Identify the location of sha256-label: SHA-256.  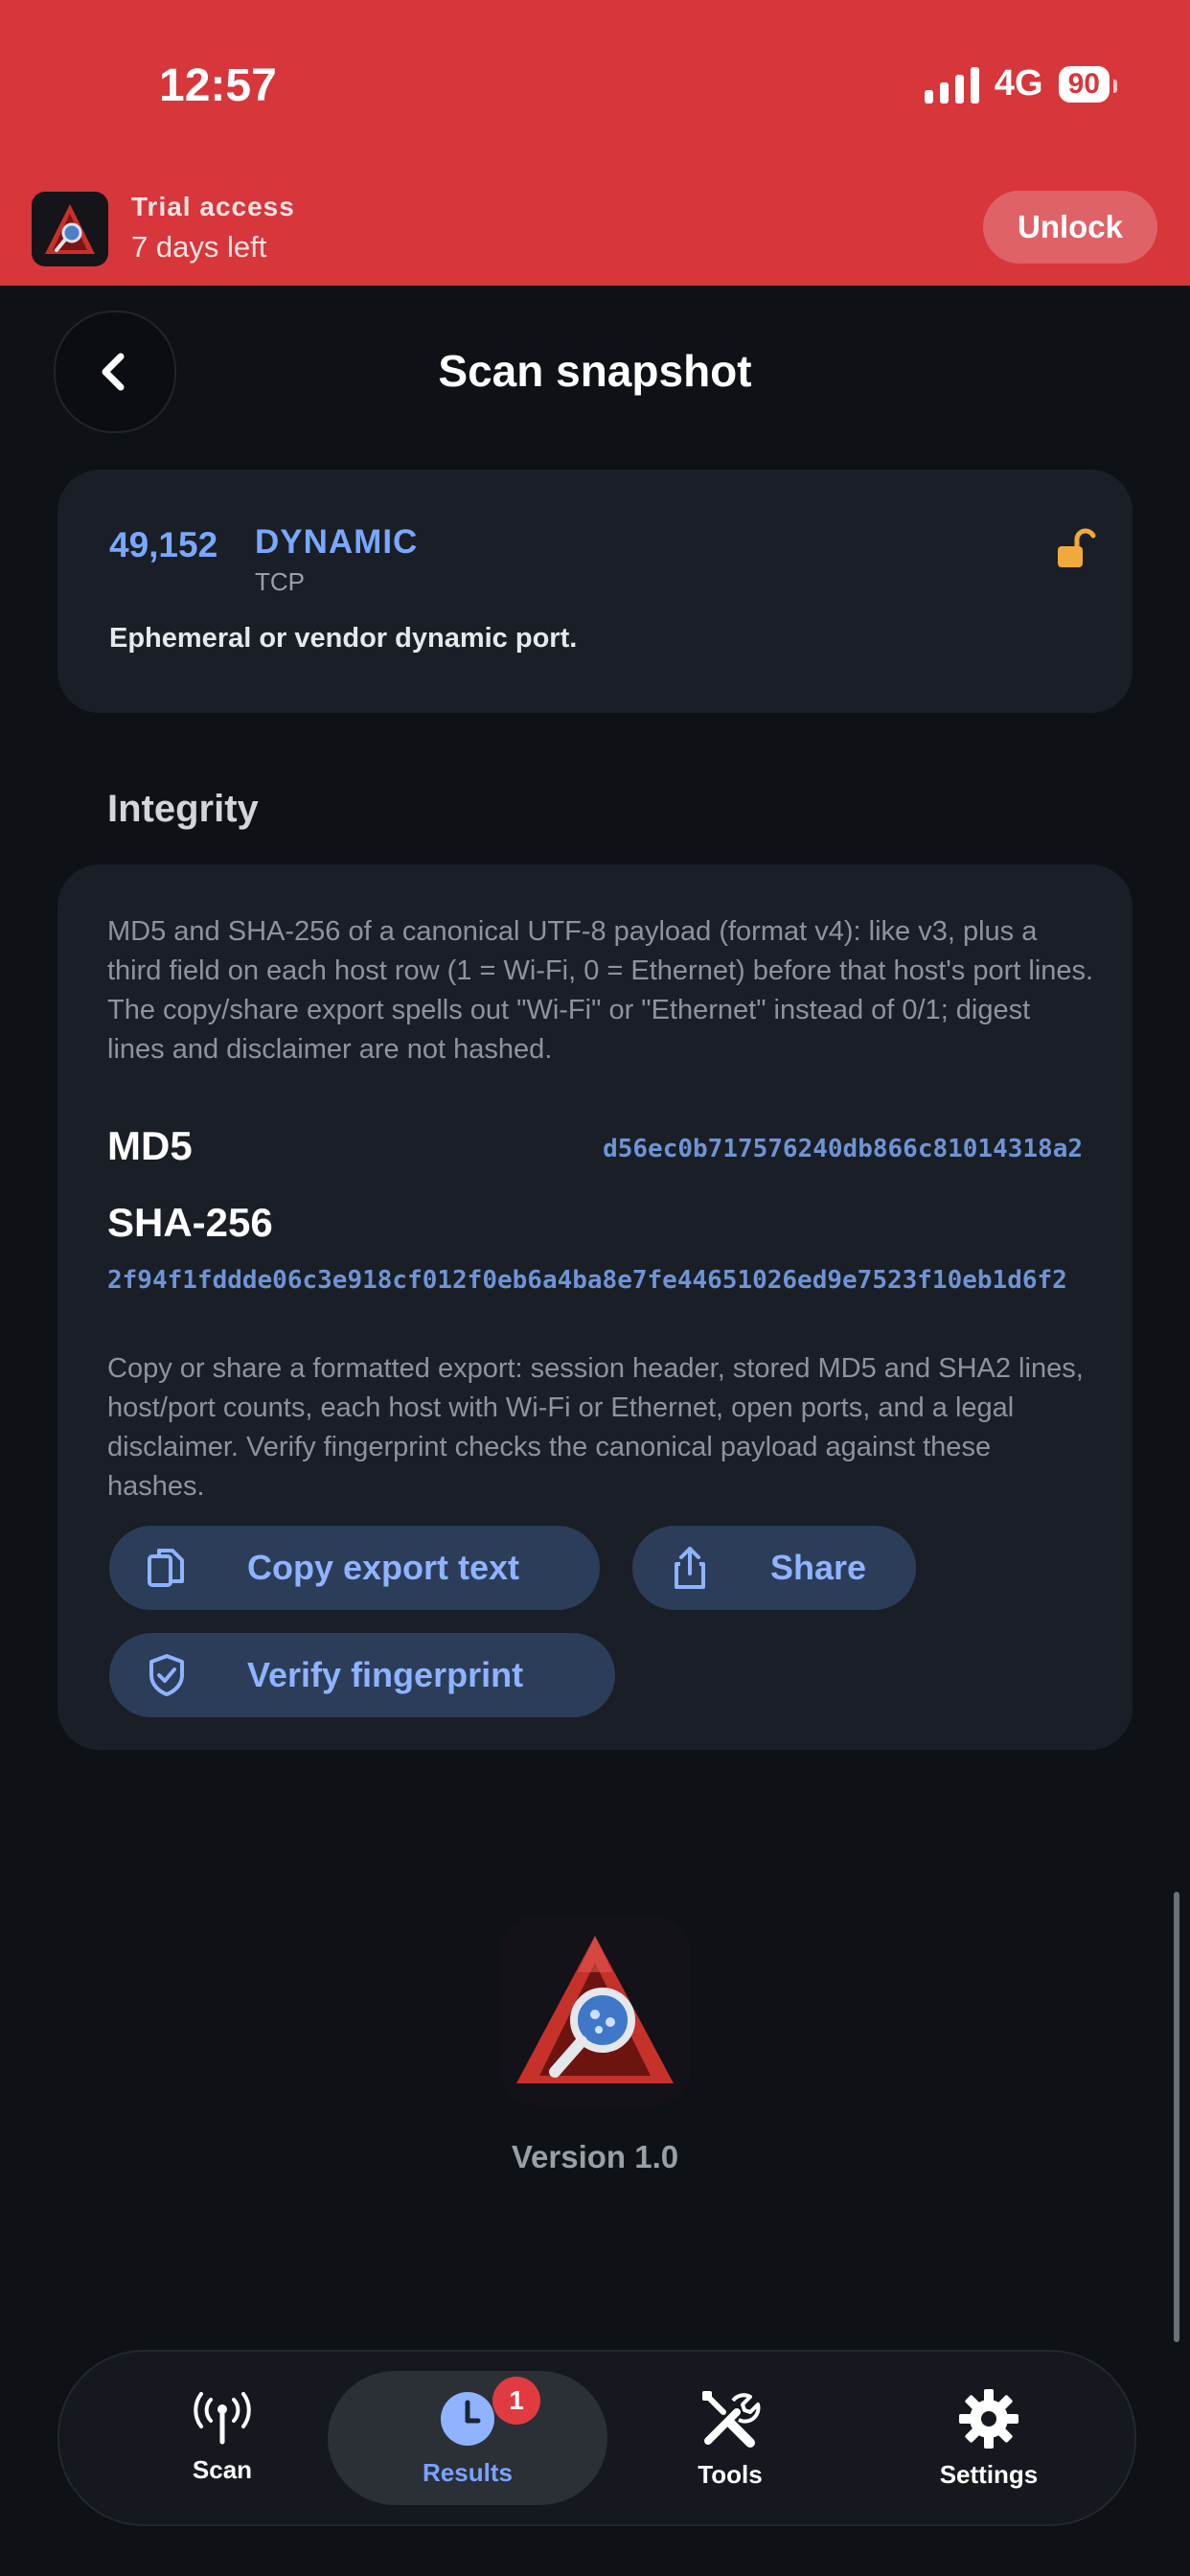
(190, 1222).